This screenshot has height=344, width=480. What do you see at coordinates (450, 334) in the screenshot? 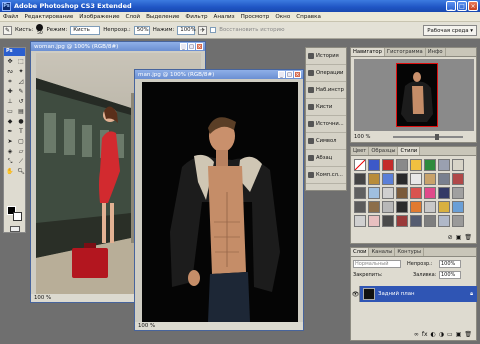
I see `new-group-icon: ▭` at bounding box center [450, 334].